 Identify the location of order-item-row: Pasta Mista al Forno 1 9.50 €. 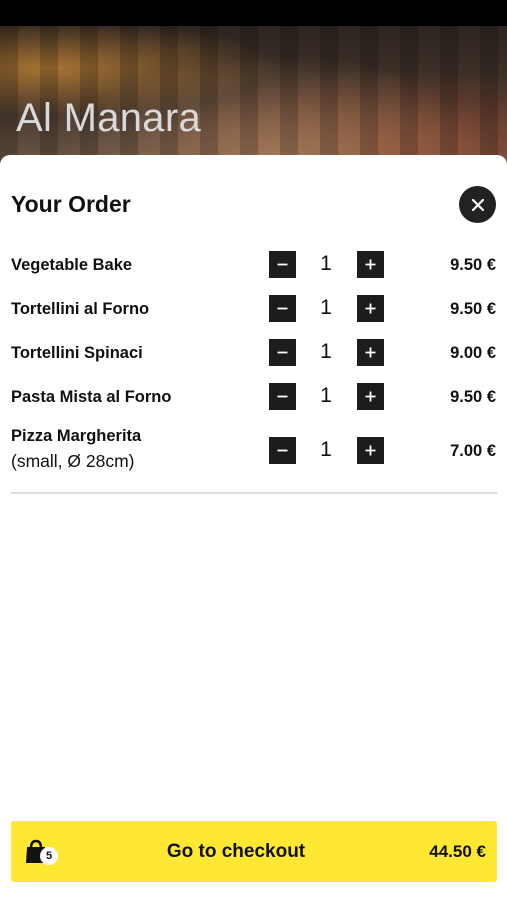
(253, 397).